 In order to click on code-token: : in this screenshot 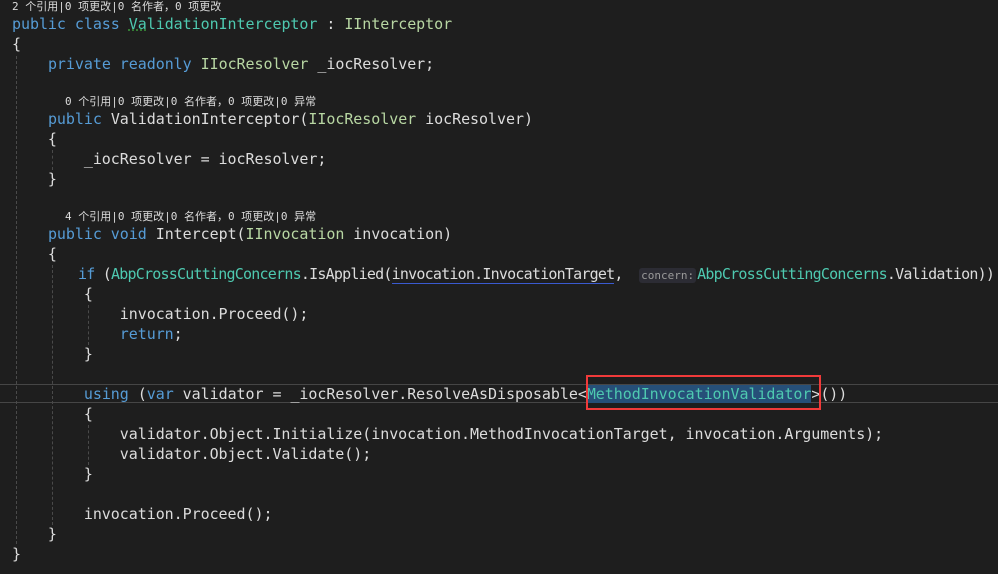, I will do `click(331, 24)`.